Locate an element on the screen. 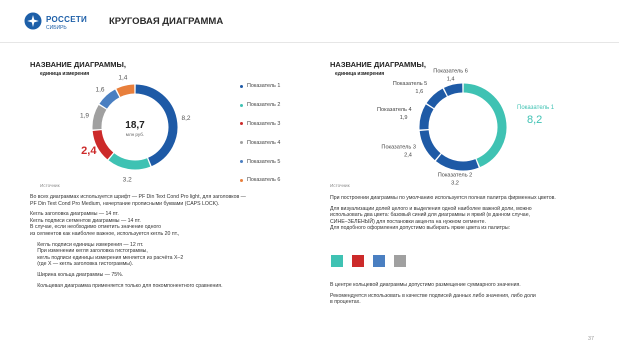 The image size is (619, 354). legend-label: Показатель 5 is located at coordinates (264, 161).